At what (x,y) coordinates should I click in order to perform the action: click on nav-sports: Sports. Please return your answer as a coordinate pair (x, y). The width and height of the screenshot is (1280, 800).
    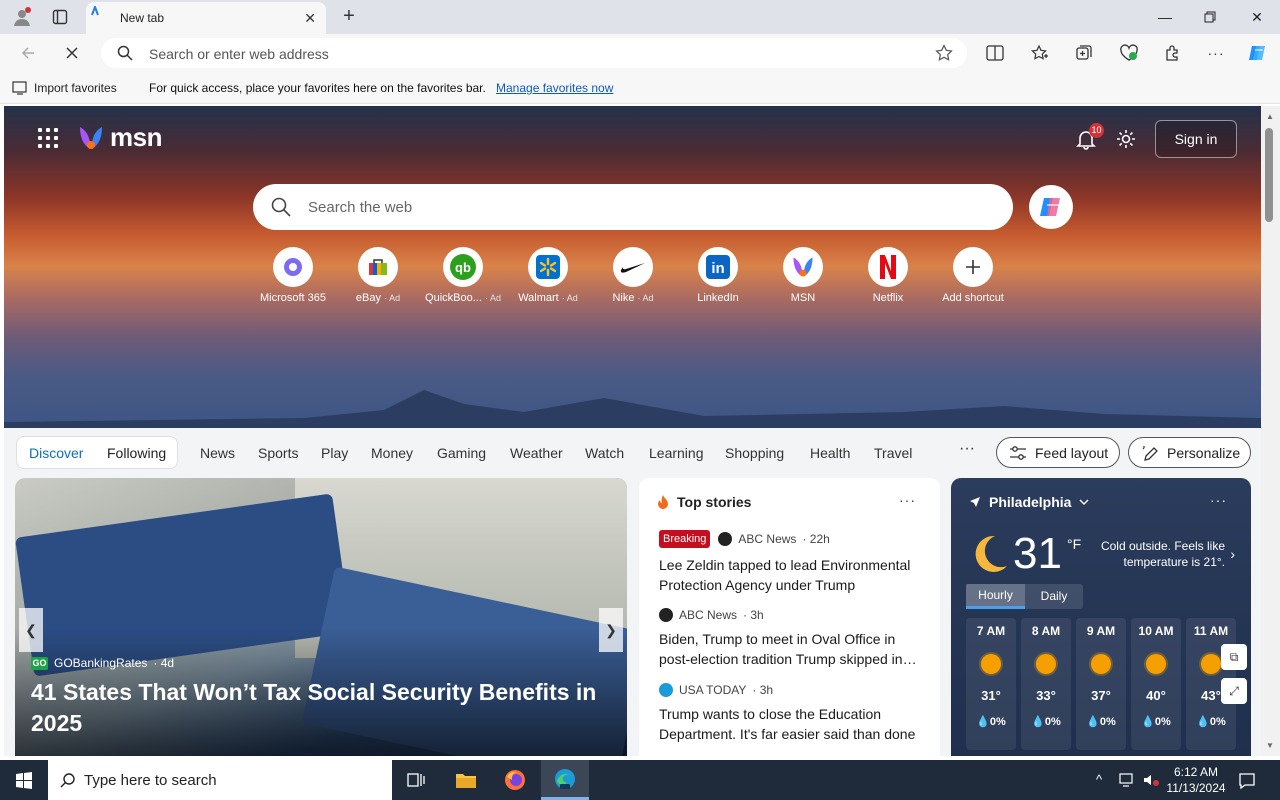
    Looking at the image, I should click on (278, 453).